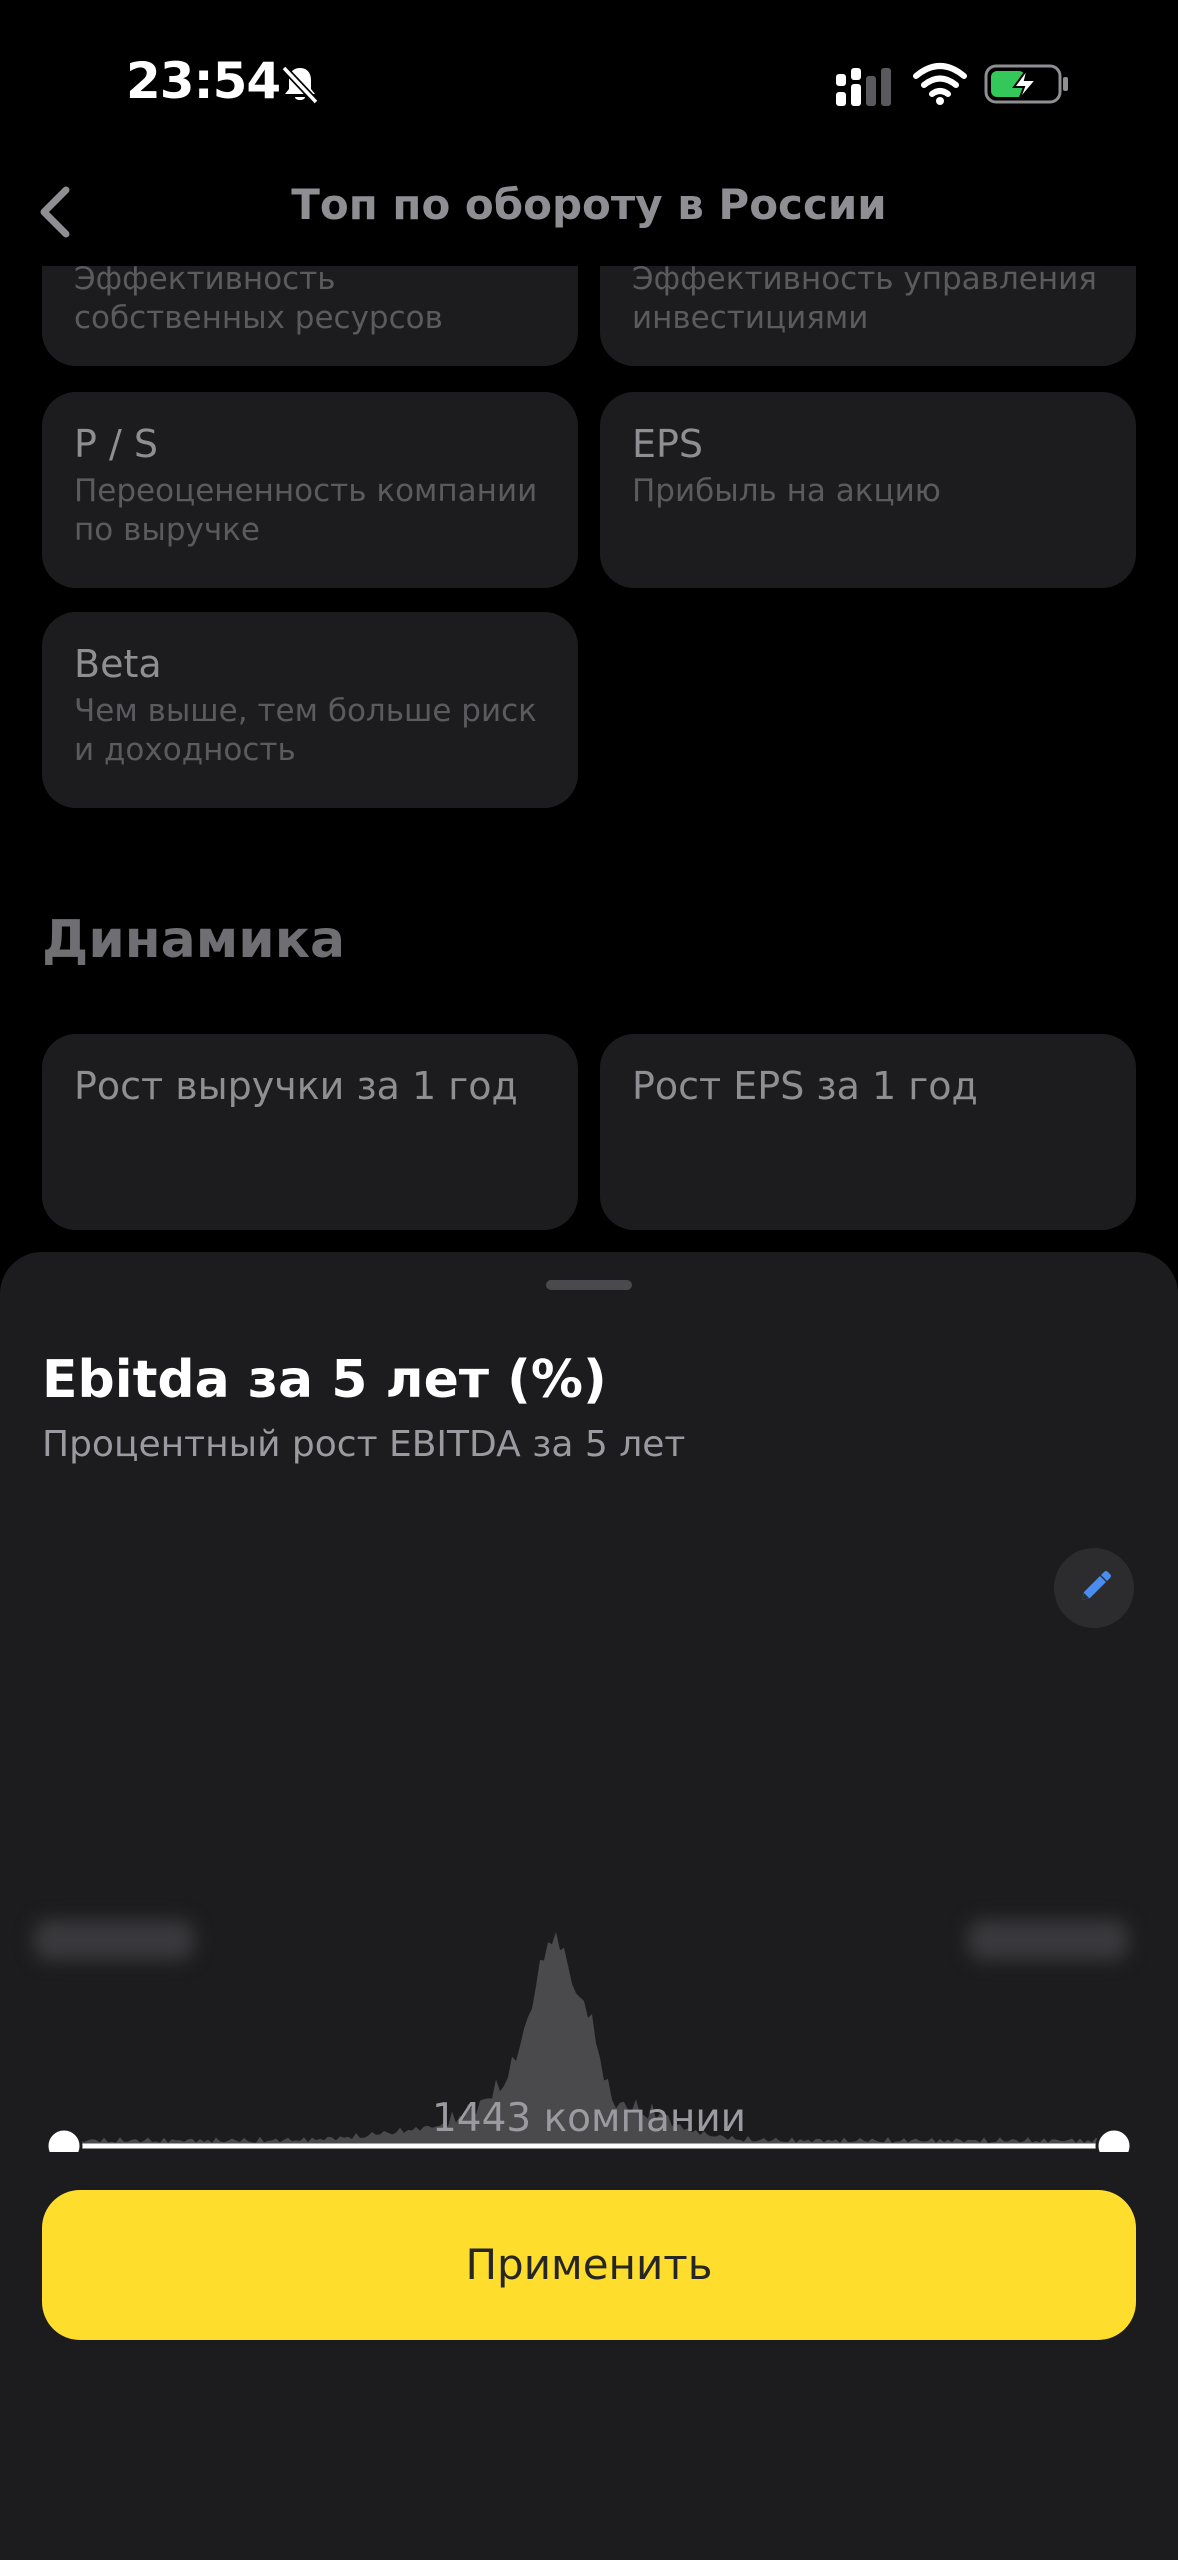  I want to click on chevron-left-icon, so click(55, 212).